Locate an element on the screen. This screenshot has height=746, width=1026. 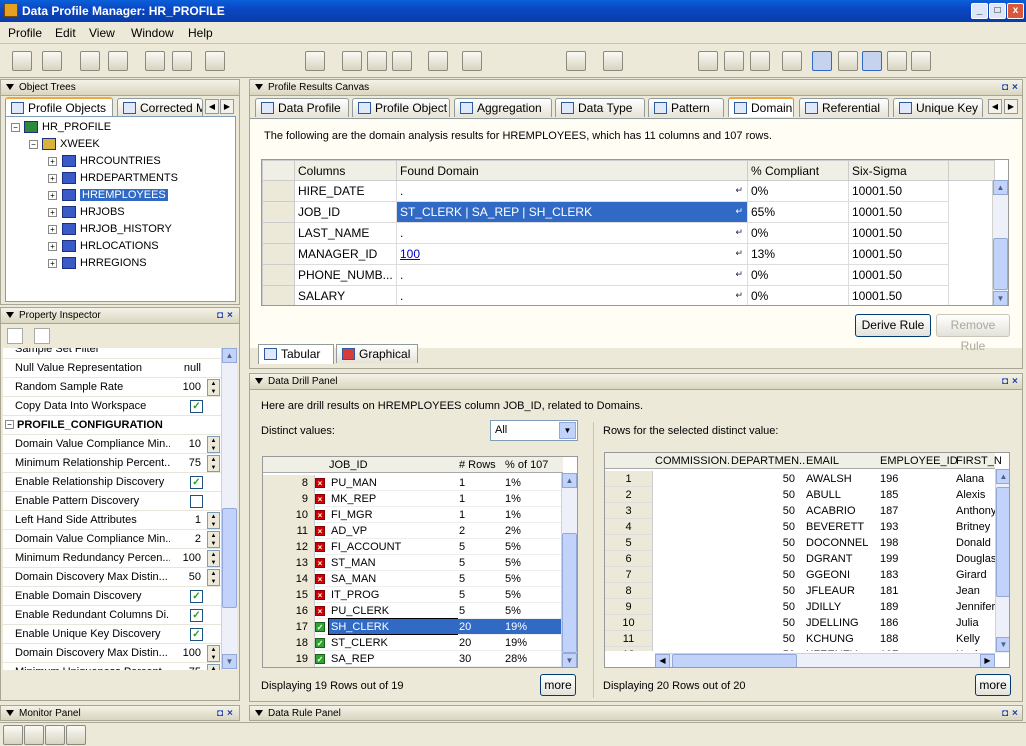
property-row: Random Sample Rate 100 ▲ ▼ is located at coordinates (113, 387).